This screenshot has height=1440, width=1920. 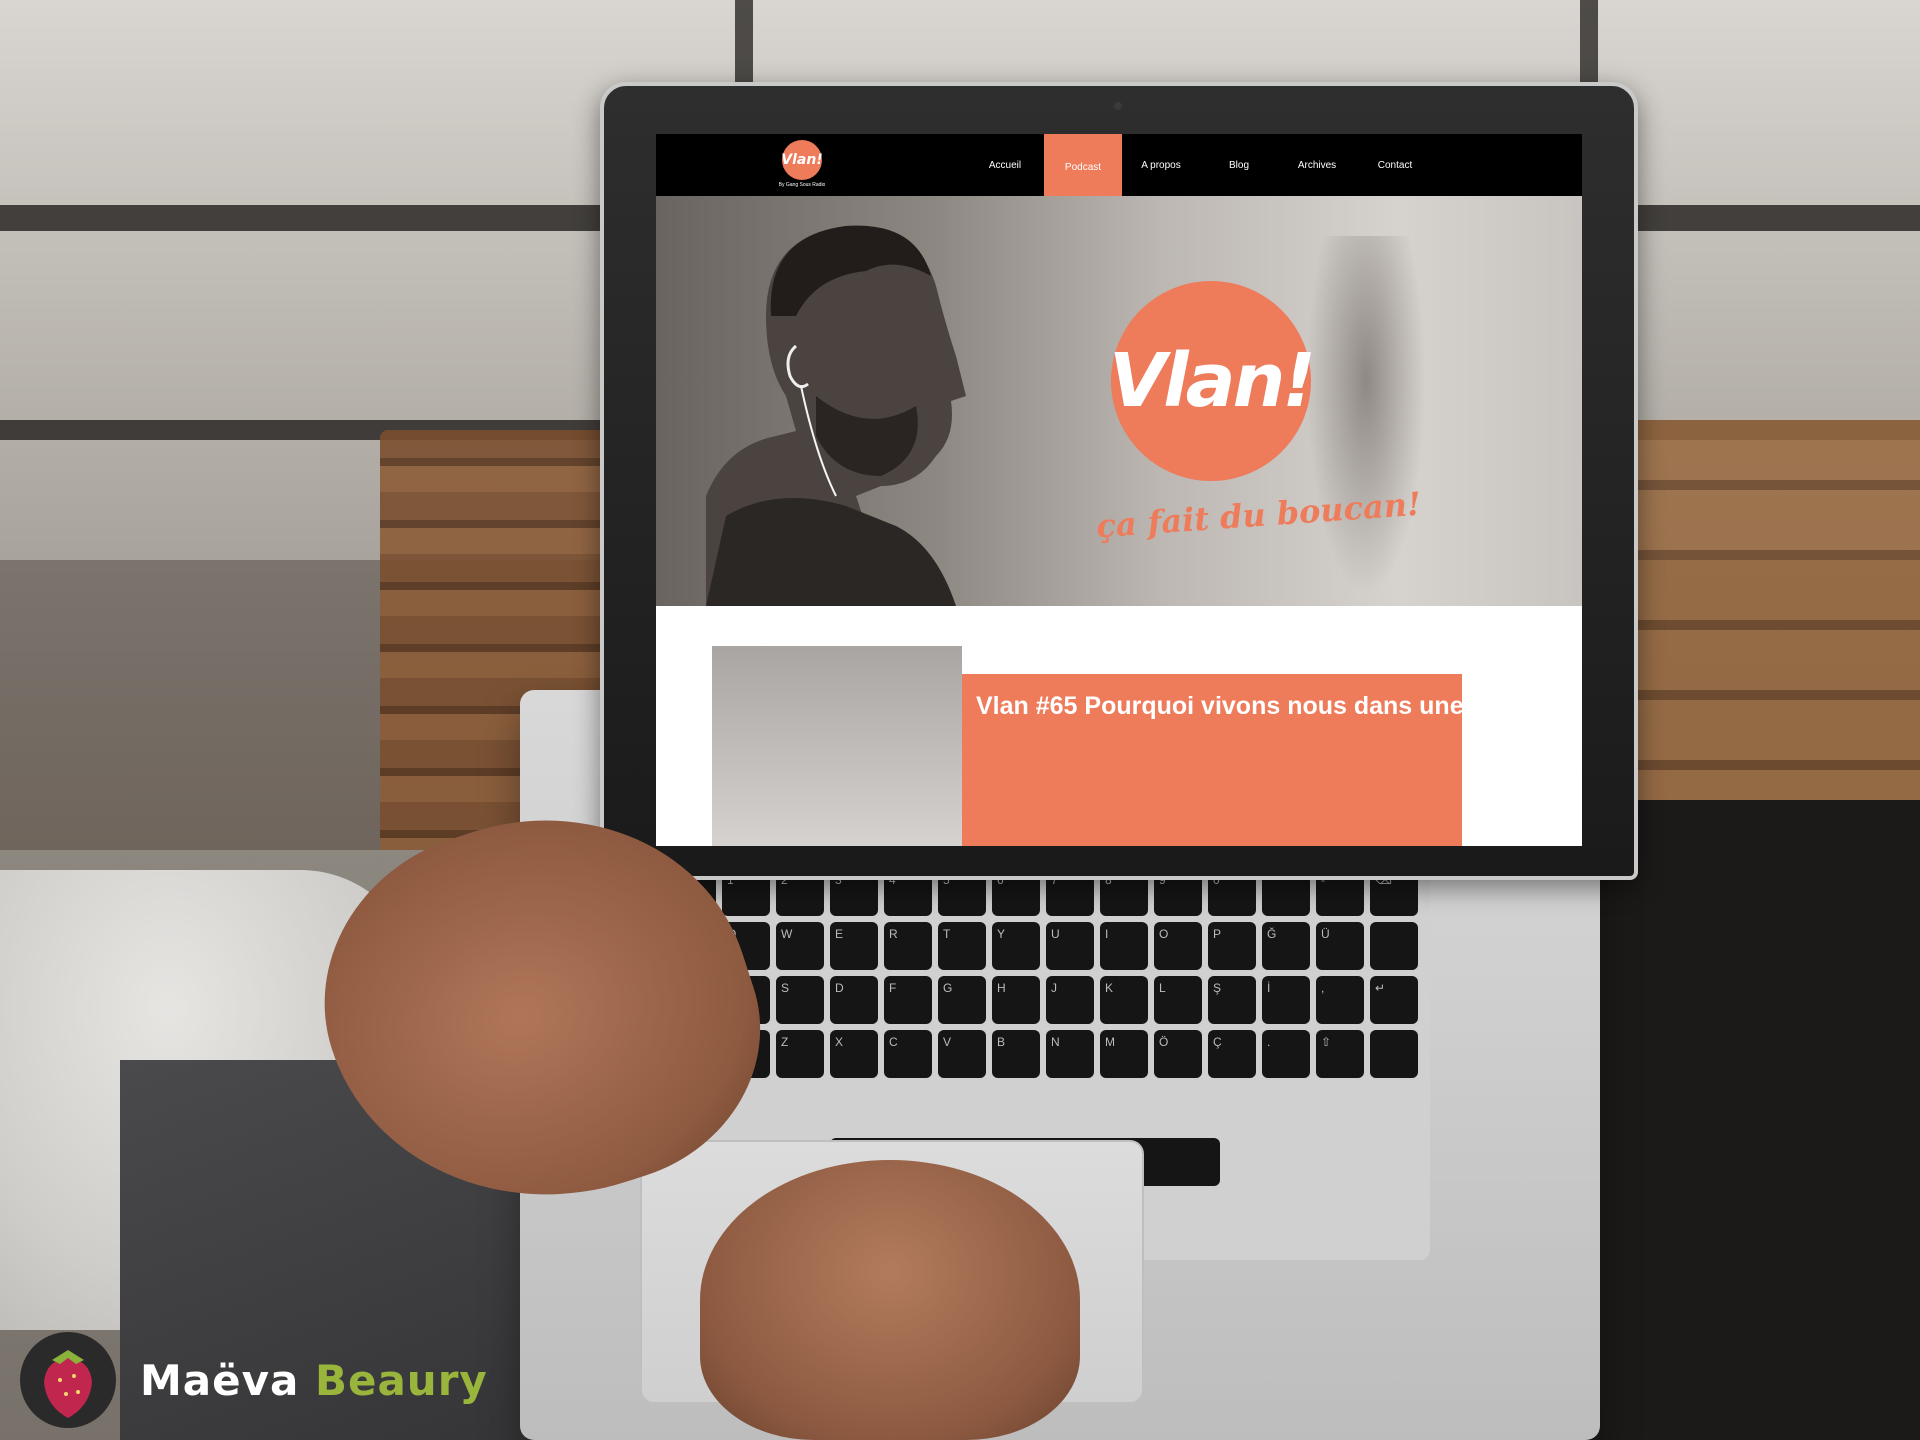 What do you see at coordinates (220, 1380) in the screenshot?
I see `watermark-first-name: Maëva` at bounding box center [220, 1380].